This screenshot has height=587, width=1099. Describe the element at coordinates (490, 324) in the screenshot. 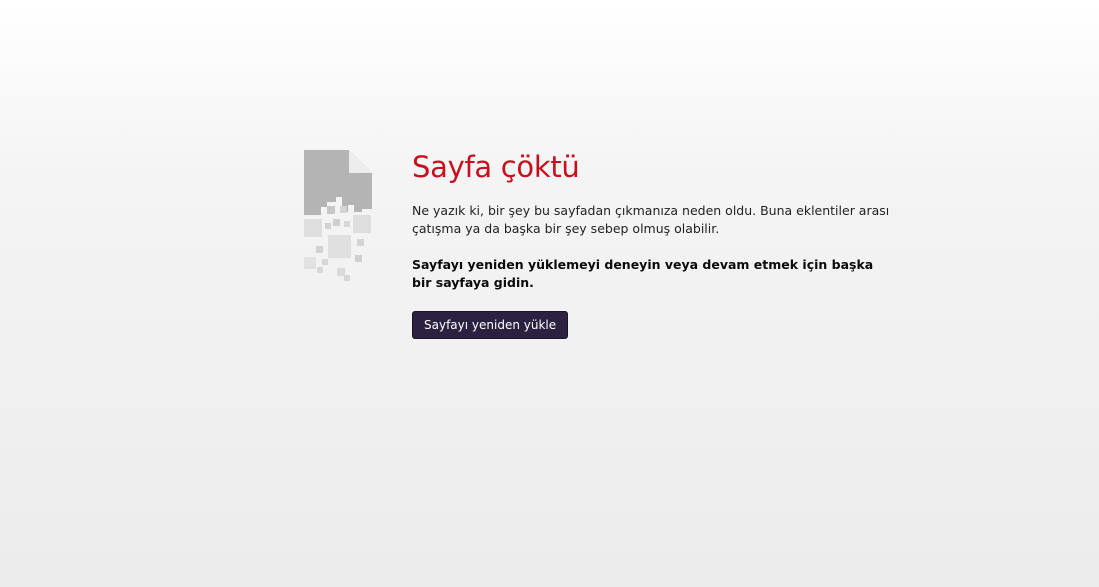

I see `reload-page-button: Sayfayı yeniden yükle` at that location.